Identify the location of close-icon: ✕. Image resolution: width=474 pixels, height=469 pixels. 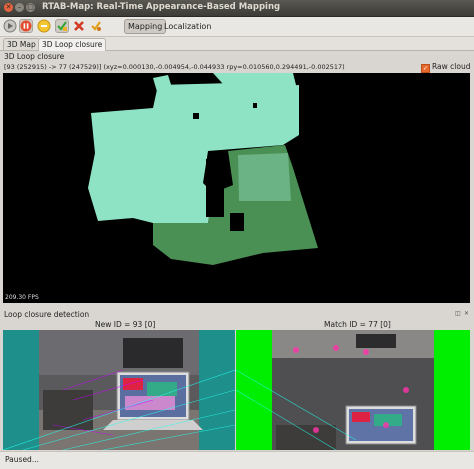
(8, 7).